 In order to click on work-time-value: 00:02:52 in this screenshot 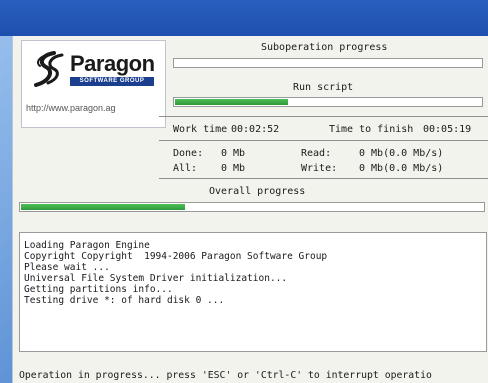, I will do `click(255, 129)`.